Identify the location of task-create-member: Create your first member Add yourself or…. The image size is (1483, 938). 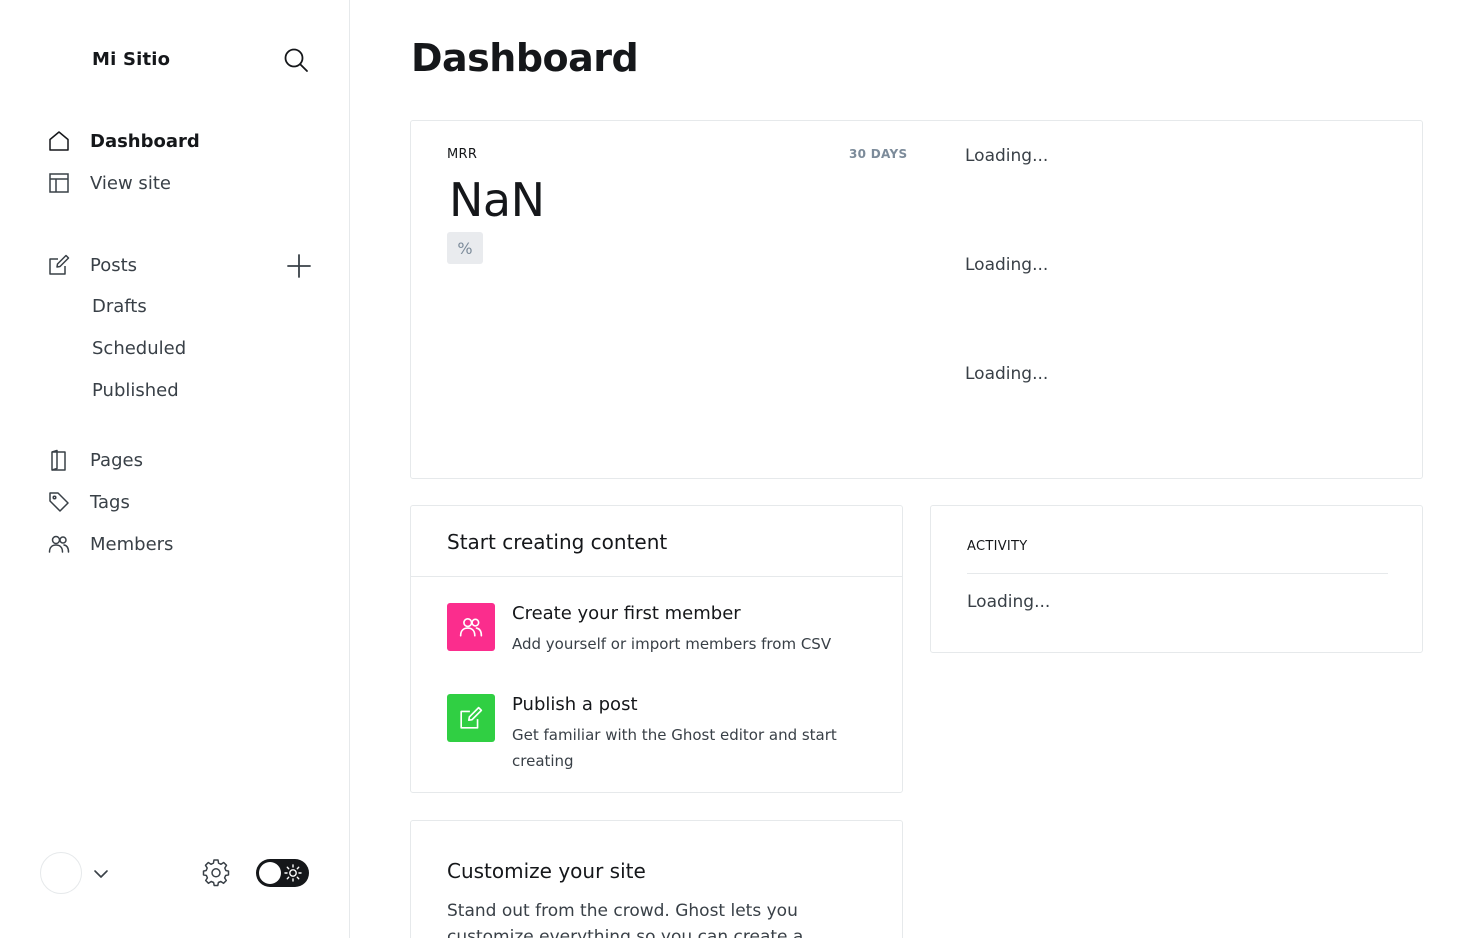
(657, 633).